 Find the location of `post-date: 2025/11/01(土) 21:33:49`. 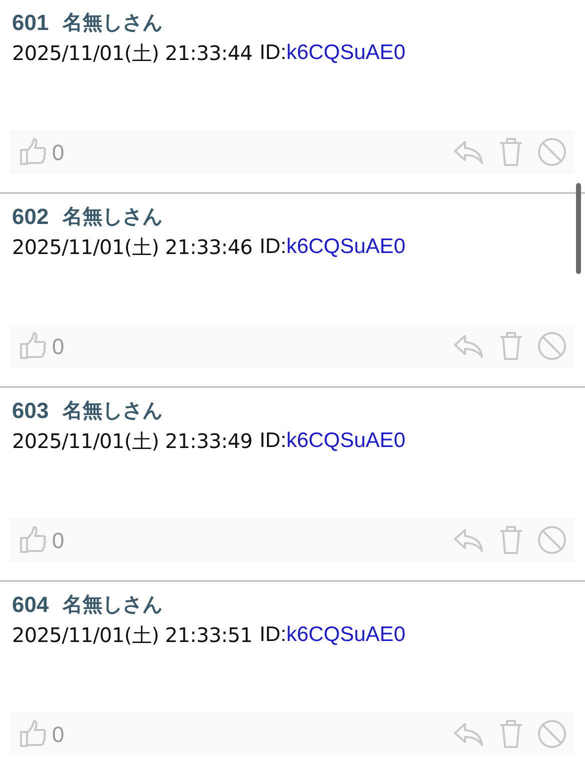

post-date: 2025/11/01(土) 21:33:49 is located at coordinates (132, 441).